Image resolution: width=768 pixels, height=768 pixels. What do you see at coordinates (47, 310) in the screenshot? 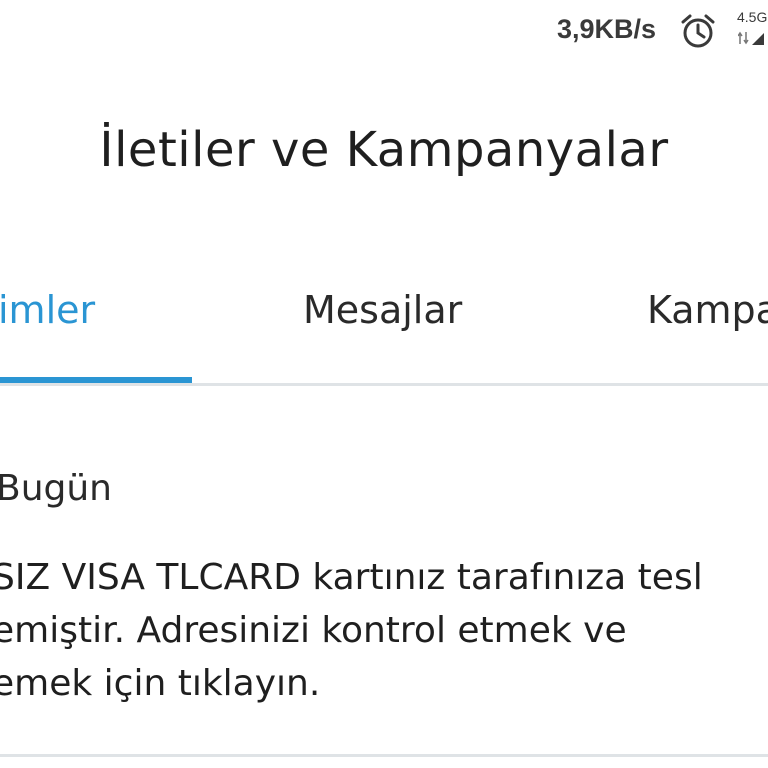
I see `tab-bildirimler: imler` at bounding box center [47, 310].